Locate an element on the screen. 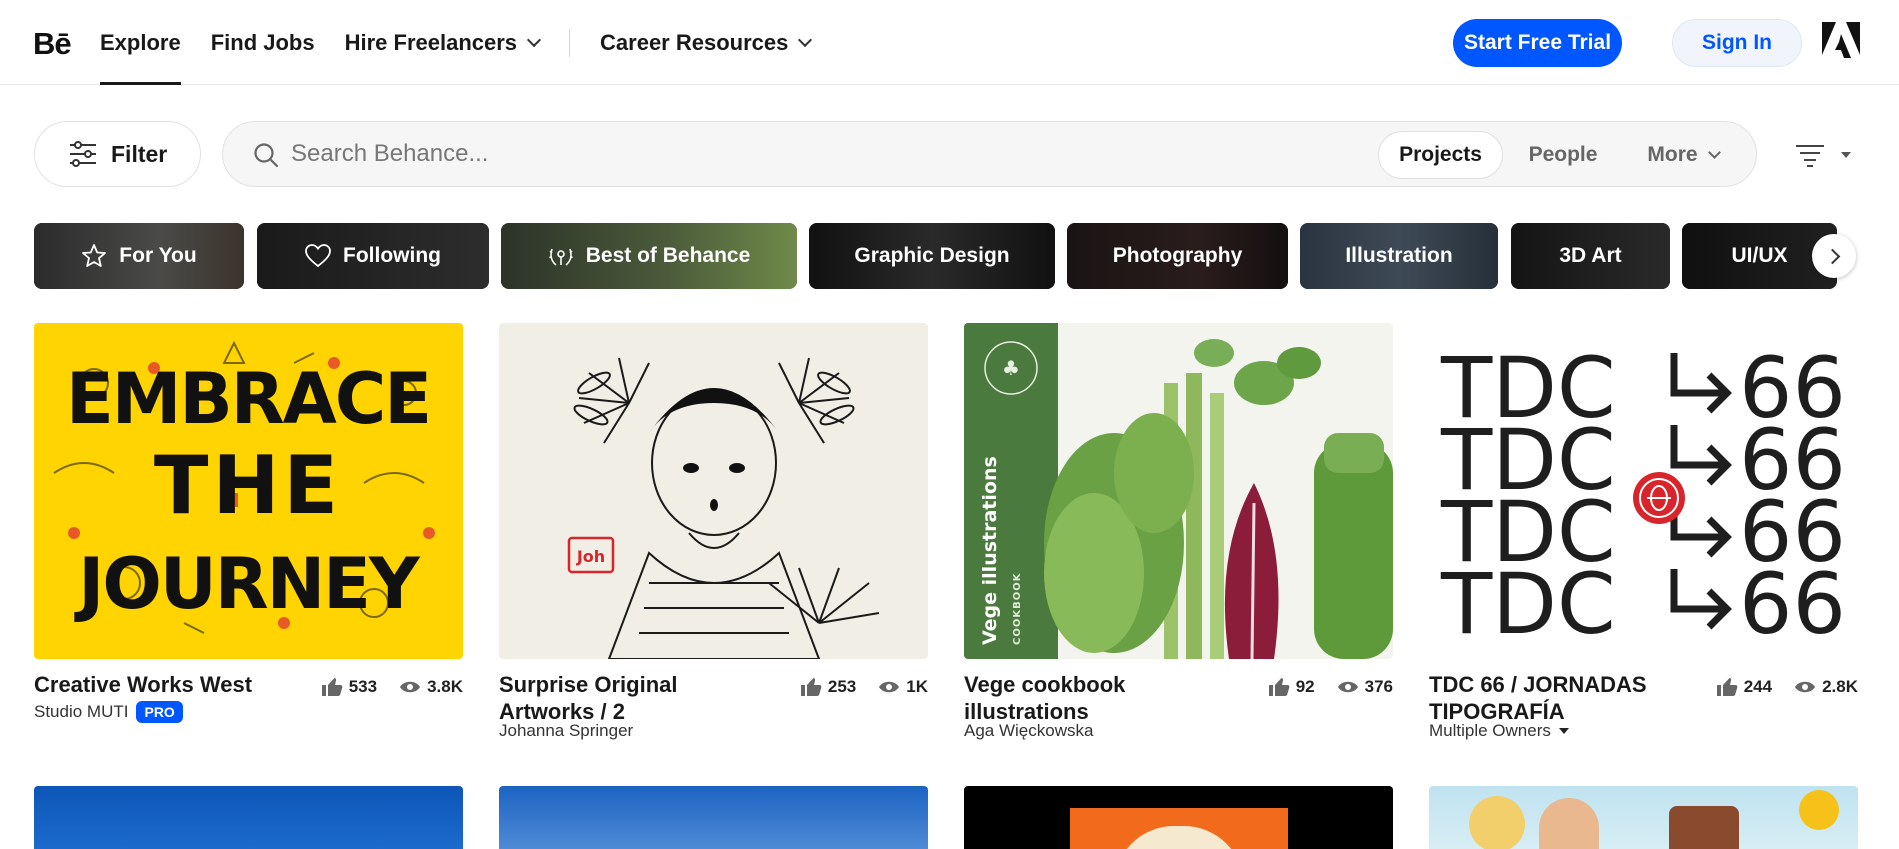 Image resolution: width=1899 pixels, height=849 pixels. project-title: Creative Works West is located at coordinates (169, 684).